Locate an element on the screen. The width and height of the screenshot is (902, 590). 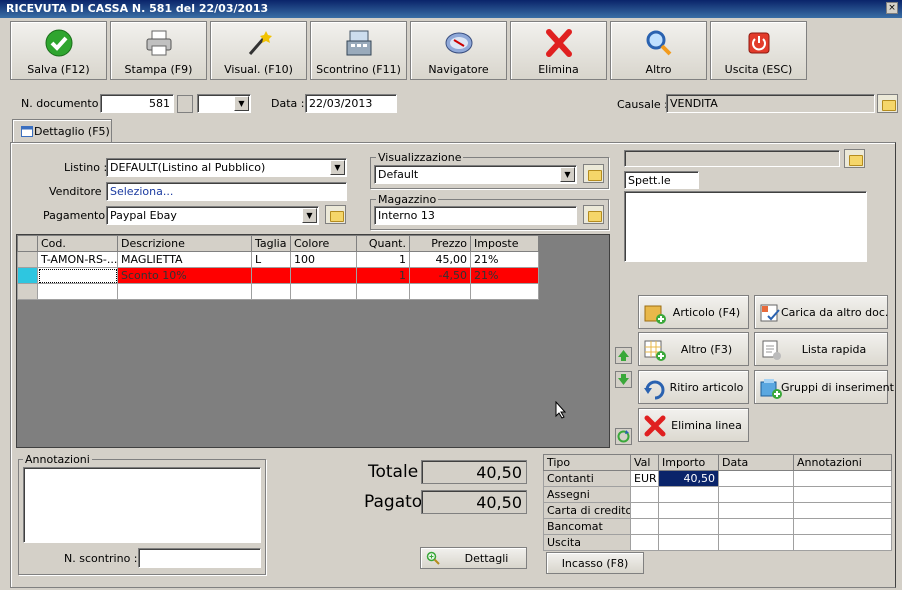
table-cell: Sconto 10% is located at coordinates (184, 275).